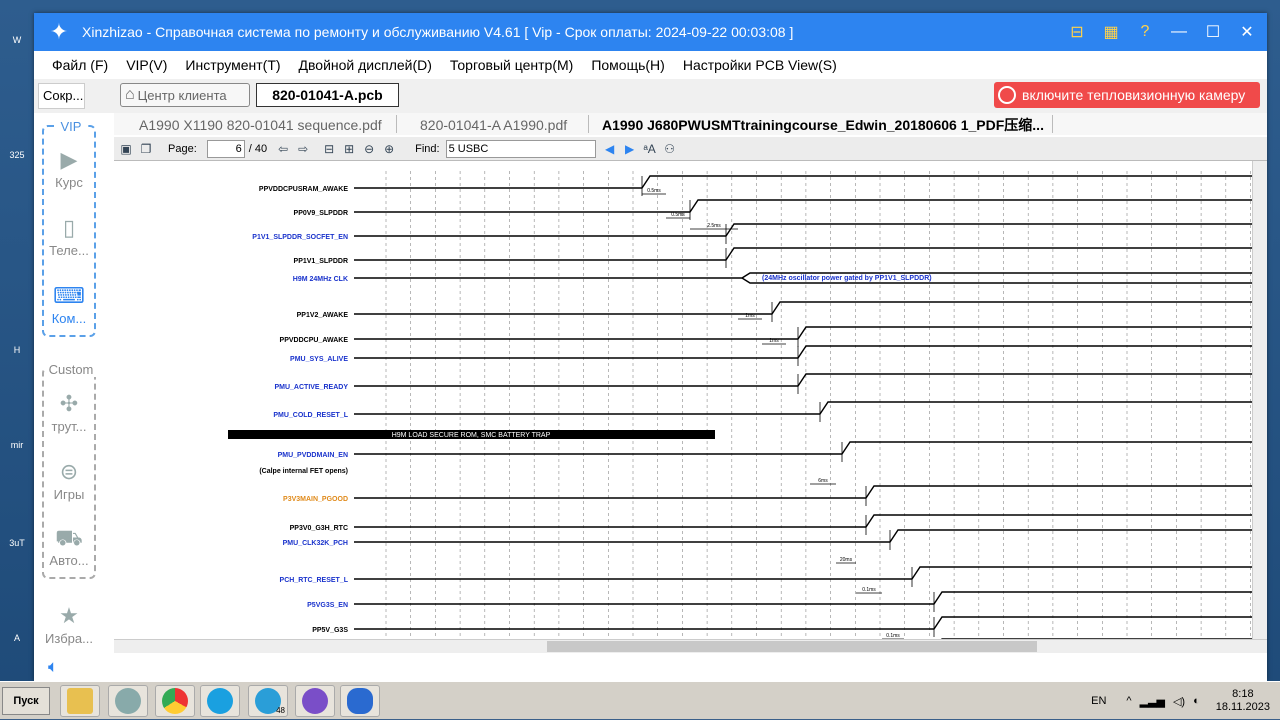  What do you see at coordinates (792, 646) in the screenshot?
I see `scroll-thumb` at bounding box center [792, 646].